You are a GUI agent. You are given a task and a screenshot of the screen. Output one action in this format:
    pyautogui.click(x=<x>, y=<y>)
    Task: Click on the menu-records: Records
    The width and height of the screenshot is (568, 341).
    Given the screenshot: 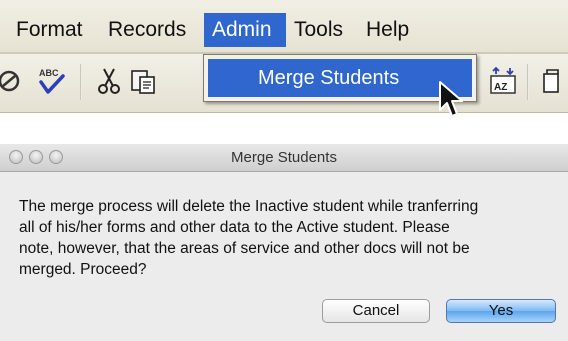 What is the action you would take?
    pyautogui.click(x=147, y=30)
    